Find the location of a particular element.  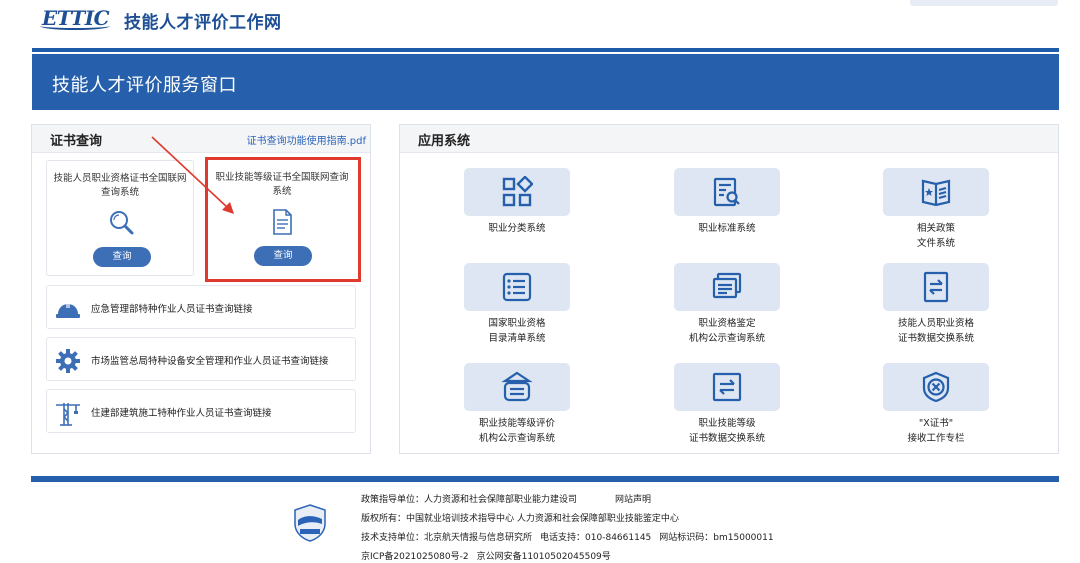

query-button: 查询 is located at coordinates (122, 257).